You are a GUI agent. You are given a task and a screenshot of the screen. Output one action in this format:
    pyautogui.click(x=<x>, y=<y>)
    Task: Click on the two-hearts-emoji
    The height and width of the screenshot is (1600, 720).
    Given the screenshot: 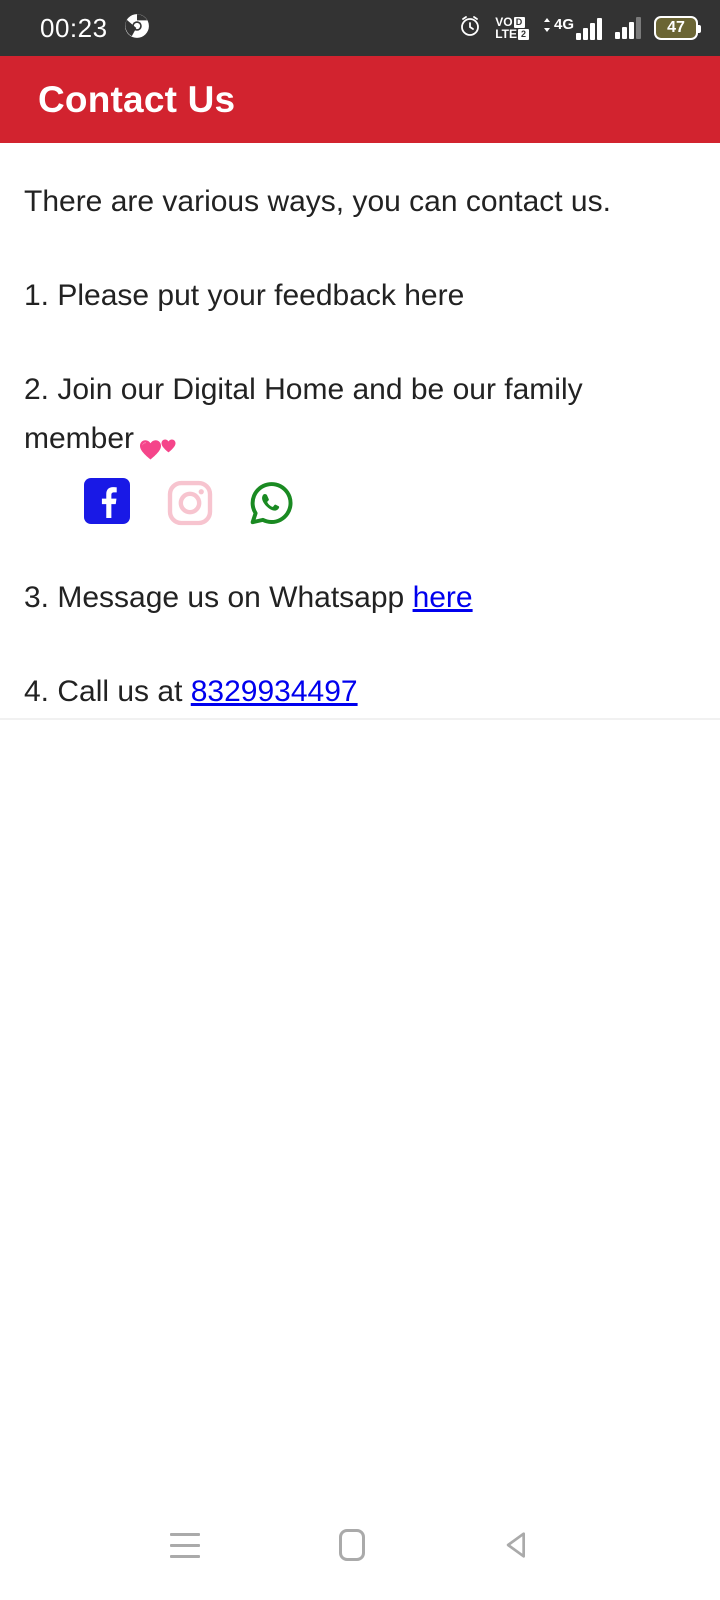 What is the action you would take?
    pyautogui.click(x=159, y=440)
    